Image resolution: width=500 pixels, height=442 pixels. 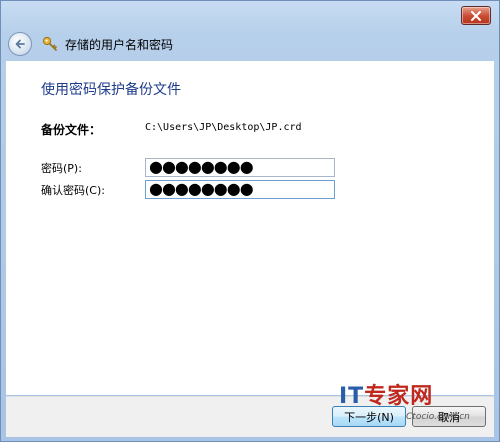 I want to click on key-icon, so click(x=49, y=43).